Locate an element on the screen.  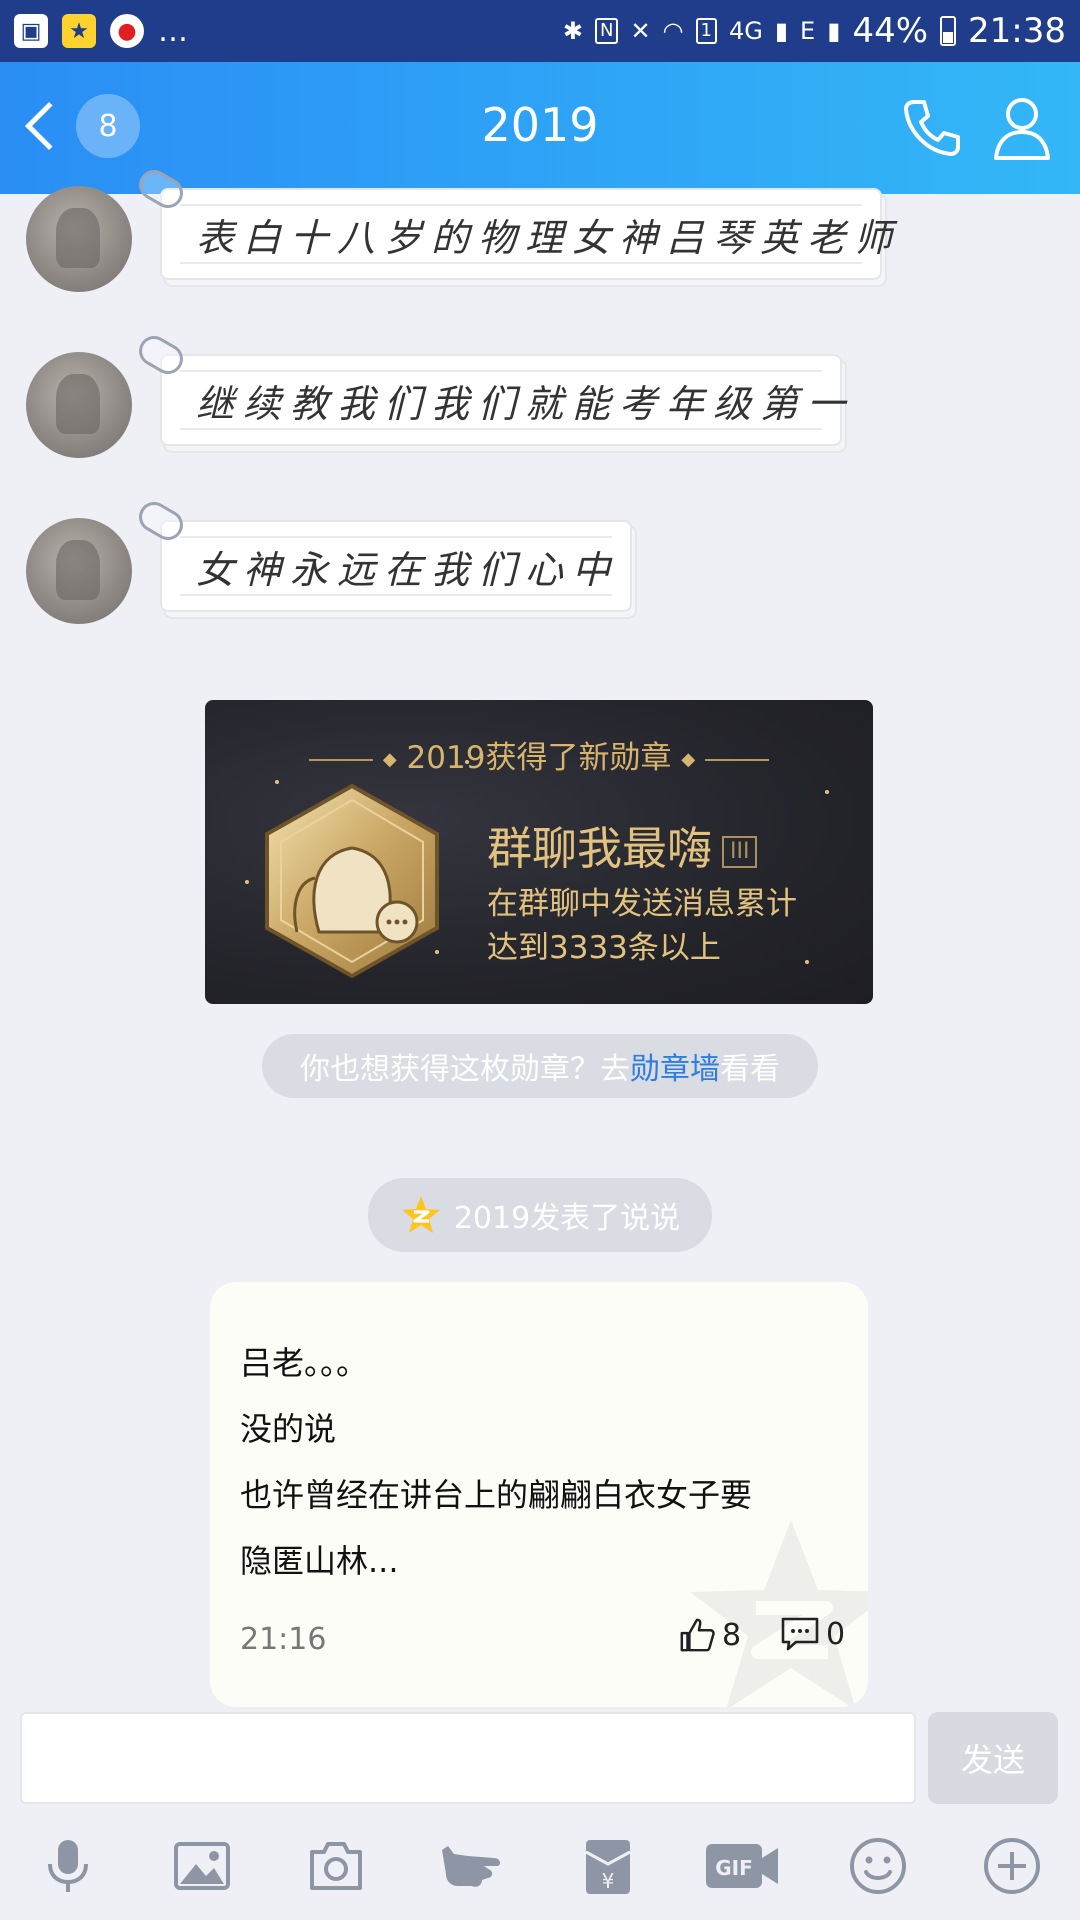
gif-icon: GIF is located at coordinates (742, 1866).